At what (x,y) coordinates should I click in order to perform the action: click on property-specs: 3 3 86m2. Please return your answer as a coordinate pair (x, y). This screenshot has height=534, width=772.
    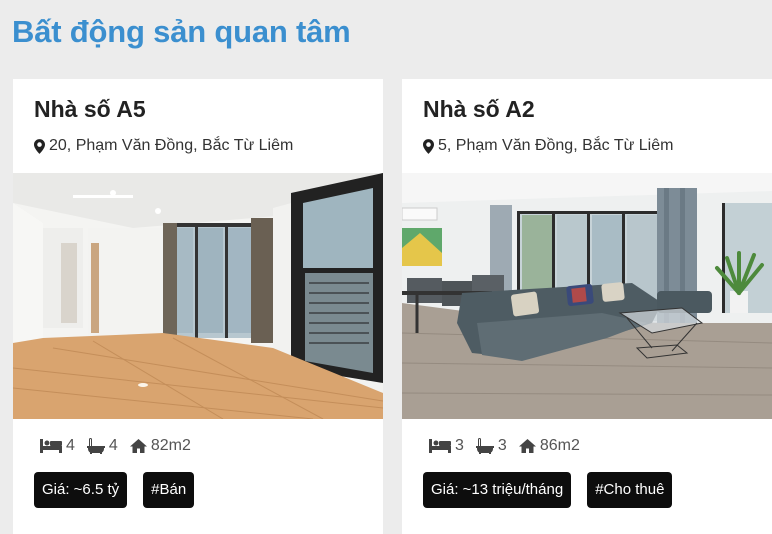
    Looking at the image, I should click on (510, 446).